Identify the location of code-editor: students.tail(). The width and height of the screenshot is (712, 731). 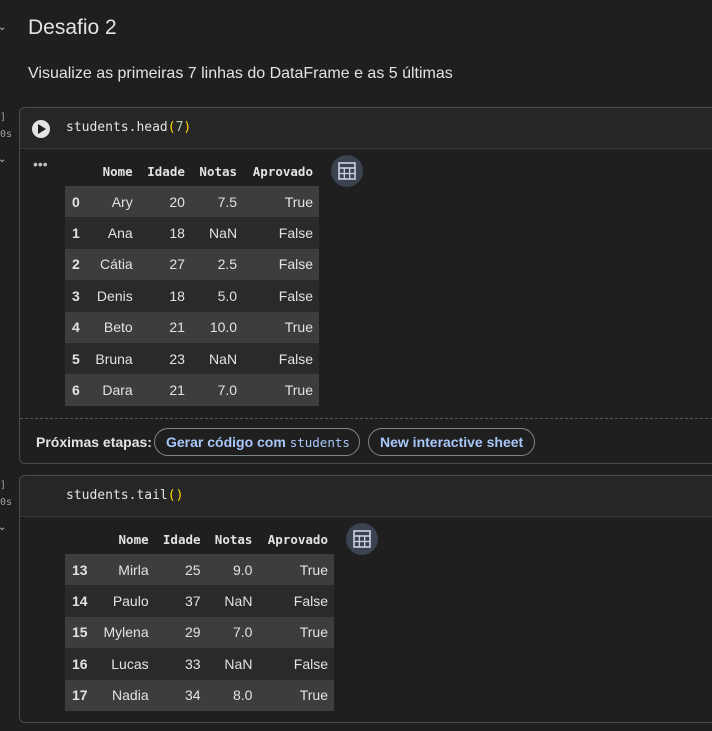
(366, 496).